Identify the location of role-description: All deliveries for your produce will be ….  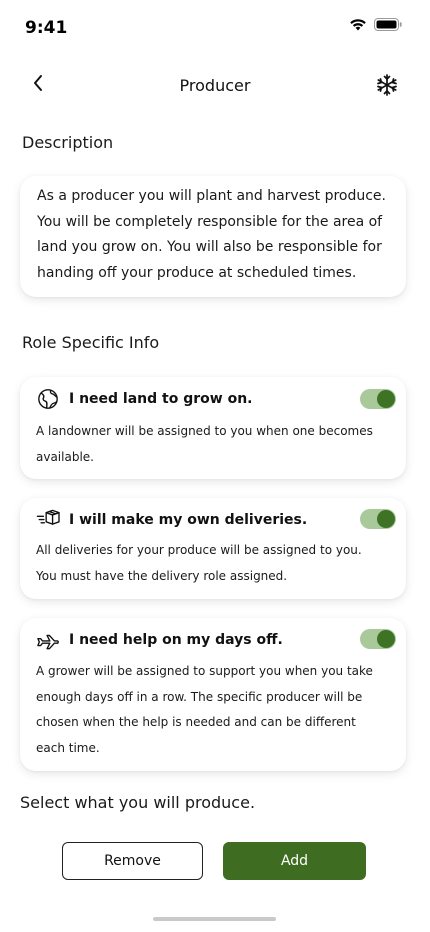
(199, 563).